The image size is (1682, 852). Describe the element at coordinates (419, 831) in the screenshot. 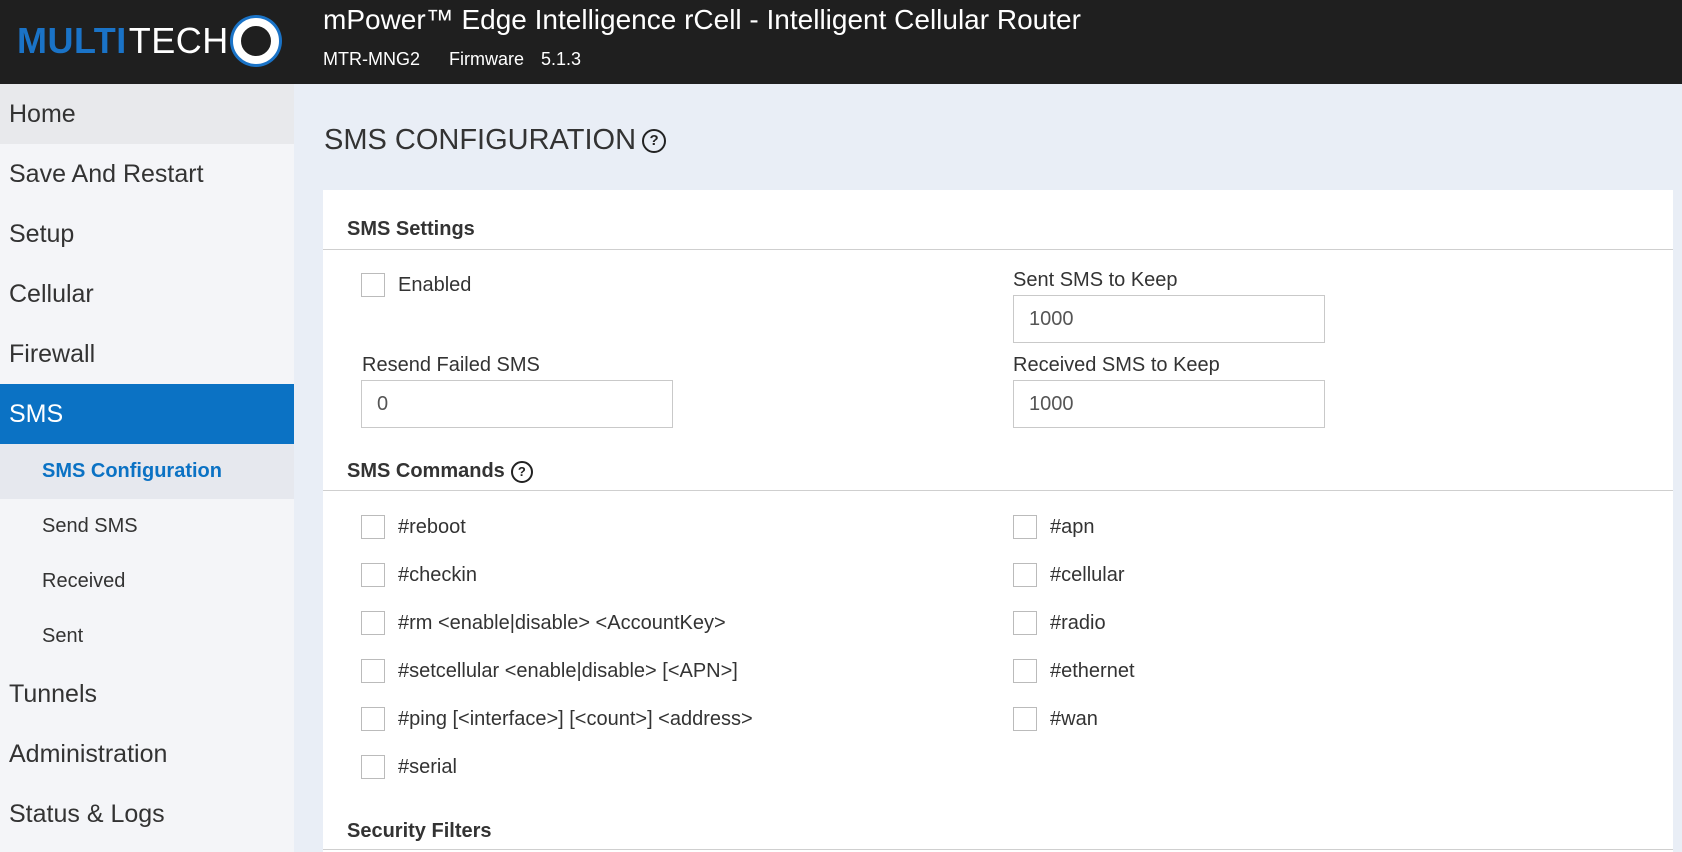

I see `security-filters-title: Security Filters` at that location.